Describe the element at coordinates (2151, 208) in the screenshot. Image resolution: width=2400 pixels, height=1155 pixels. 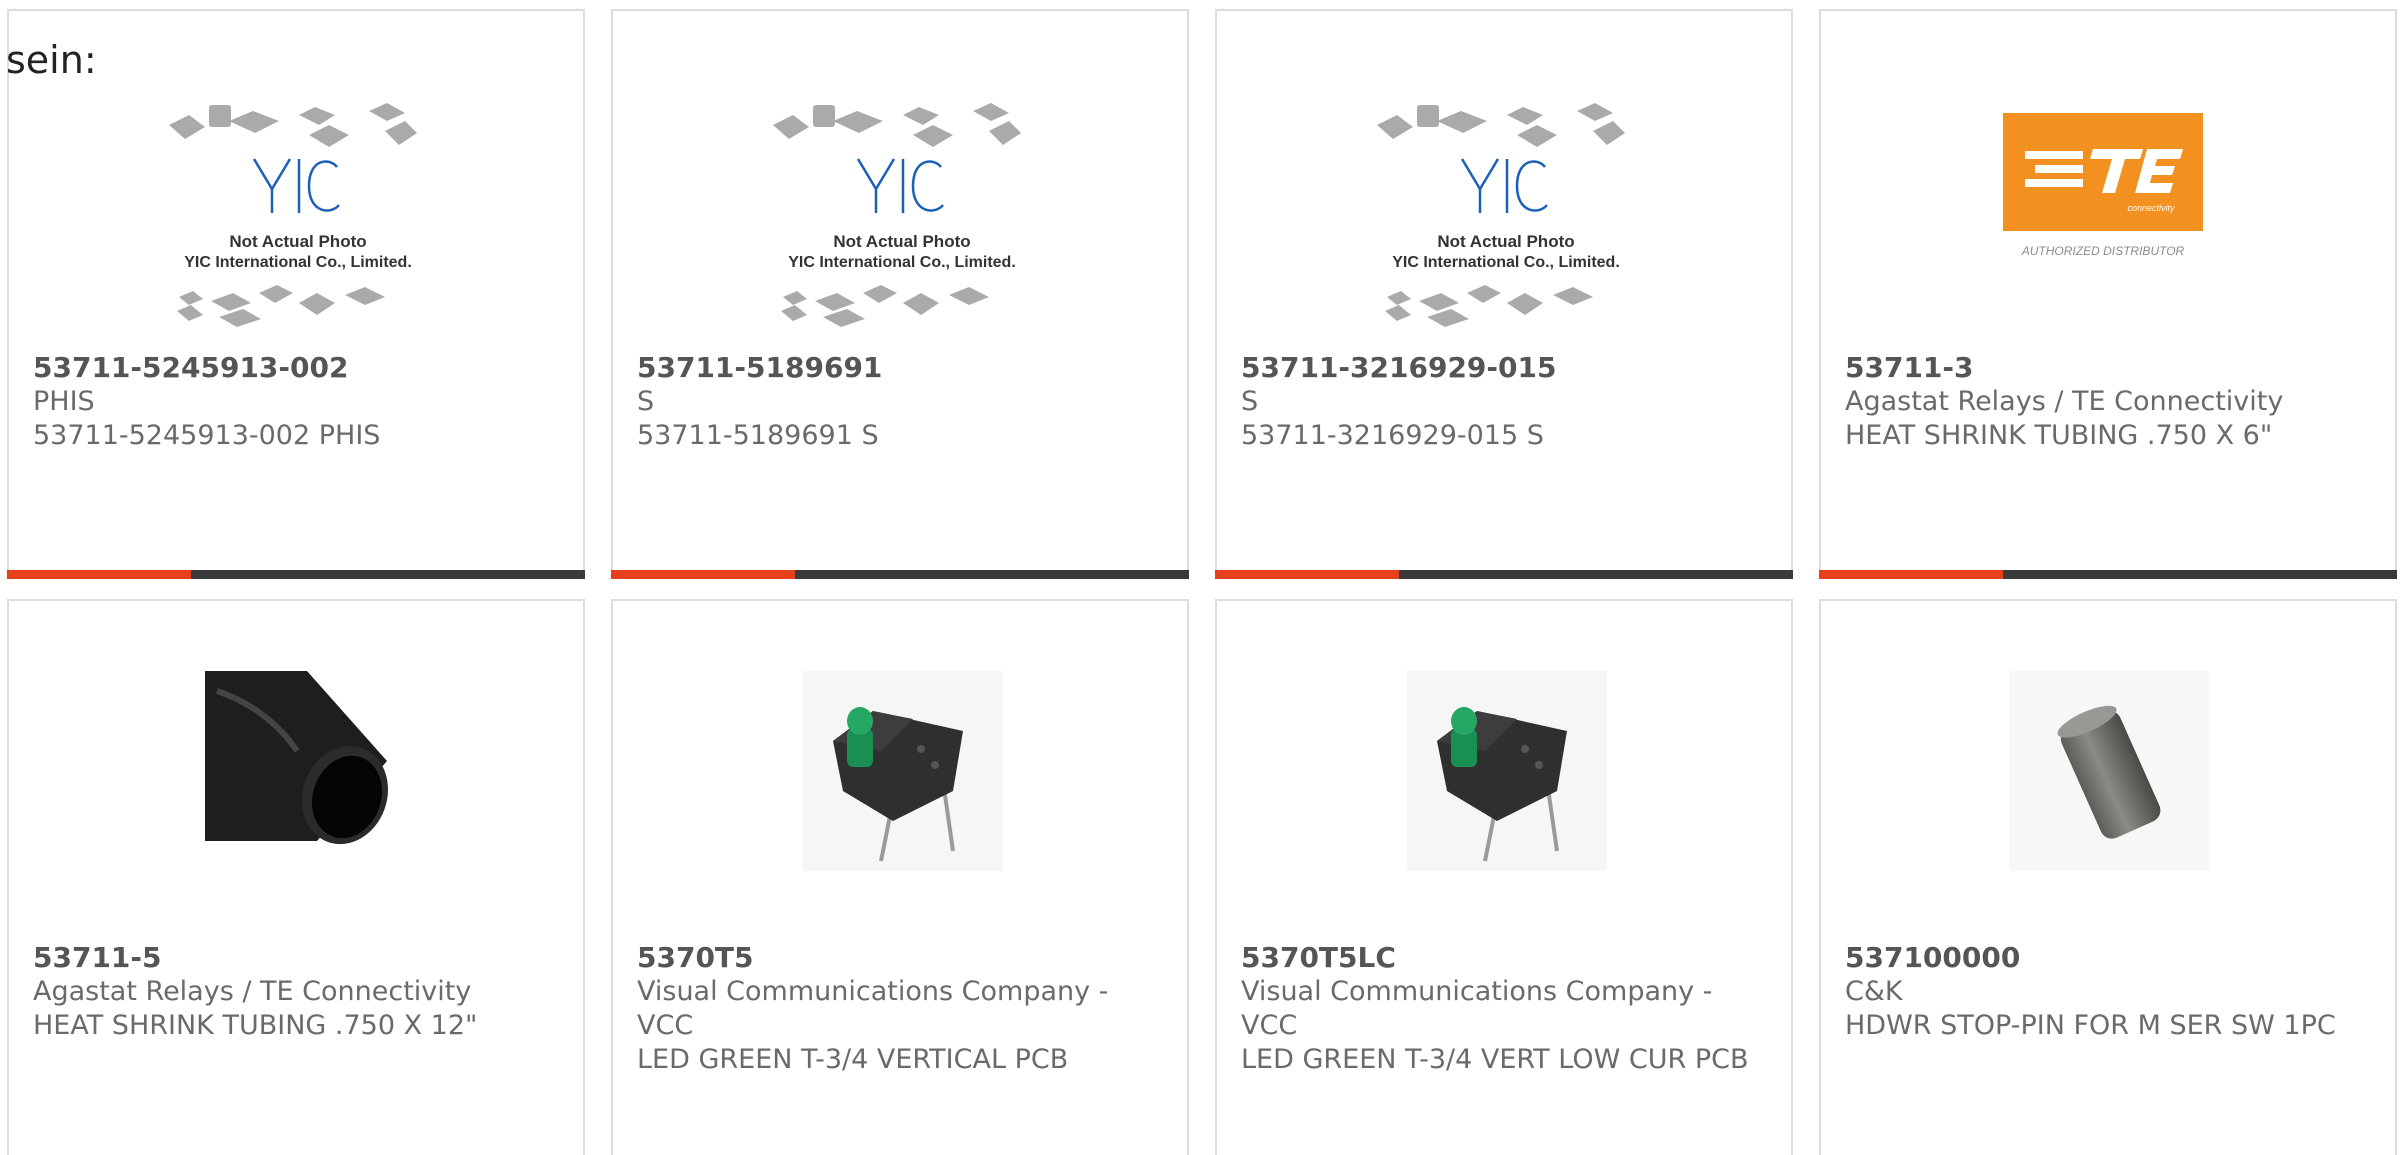
I see `svg-text: connectivity` at that location.